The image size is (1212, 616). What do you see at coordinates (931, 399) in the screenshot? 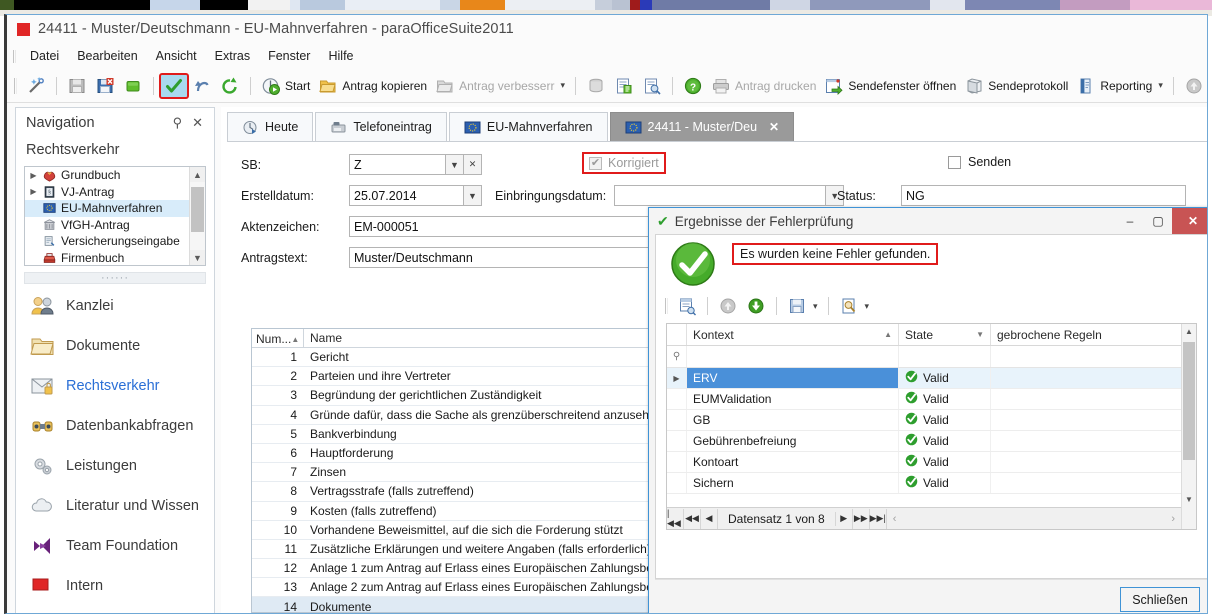
I see `table-row: EUMValidation Valid` at bounding box center [931, 399].